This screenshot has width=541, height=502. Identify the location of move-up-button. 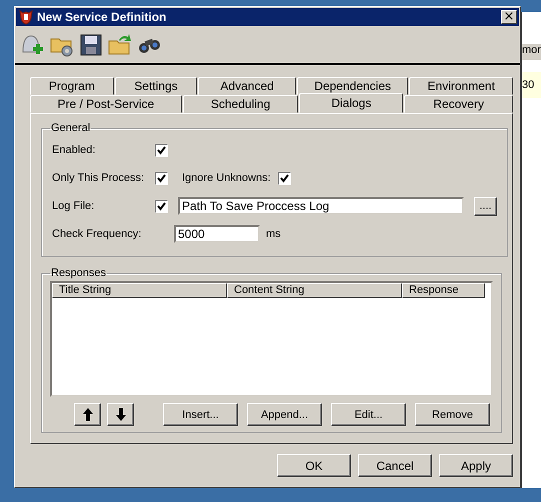
(87, 414).